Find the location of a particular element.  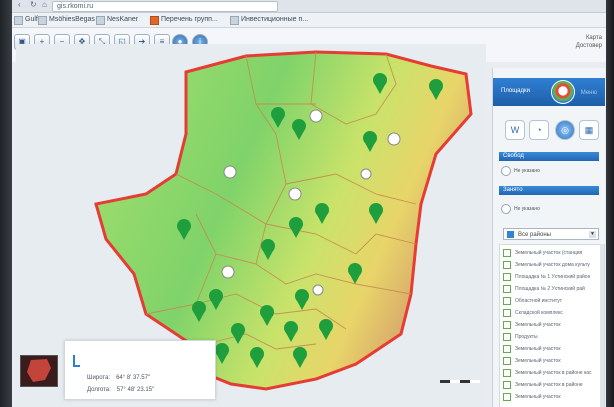

free-filter: Не указано is located at coordinates (520, 171).